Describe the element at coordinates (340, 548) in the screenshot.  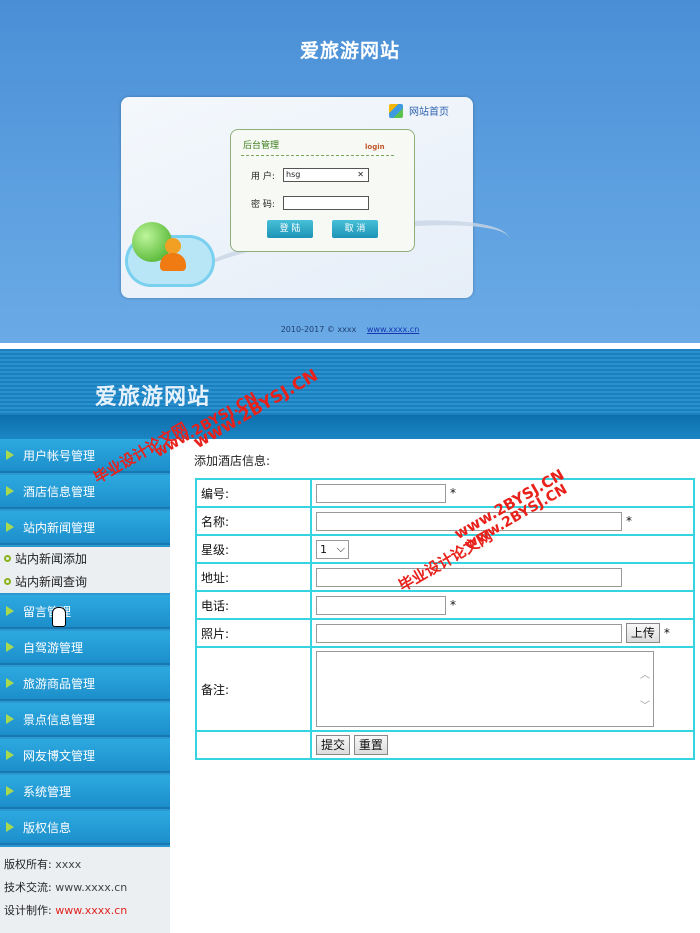
I see `chevron-down-icon: ⌵` at that location.